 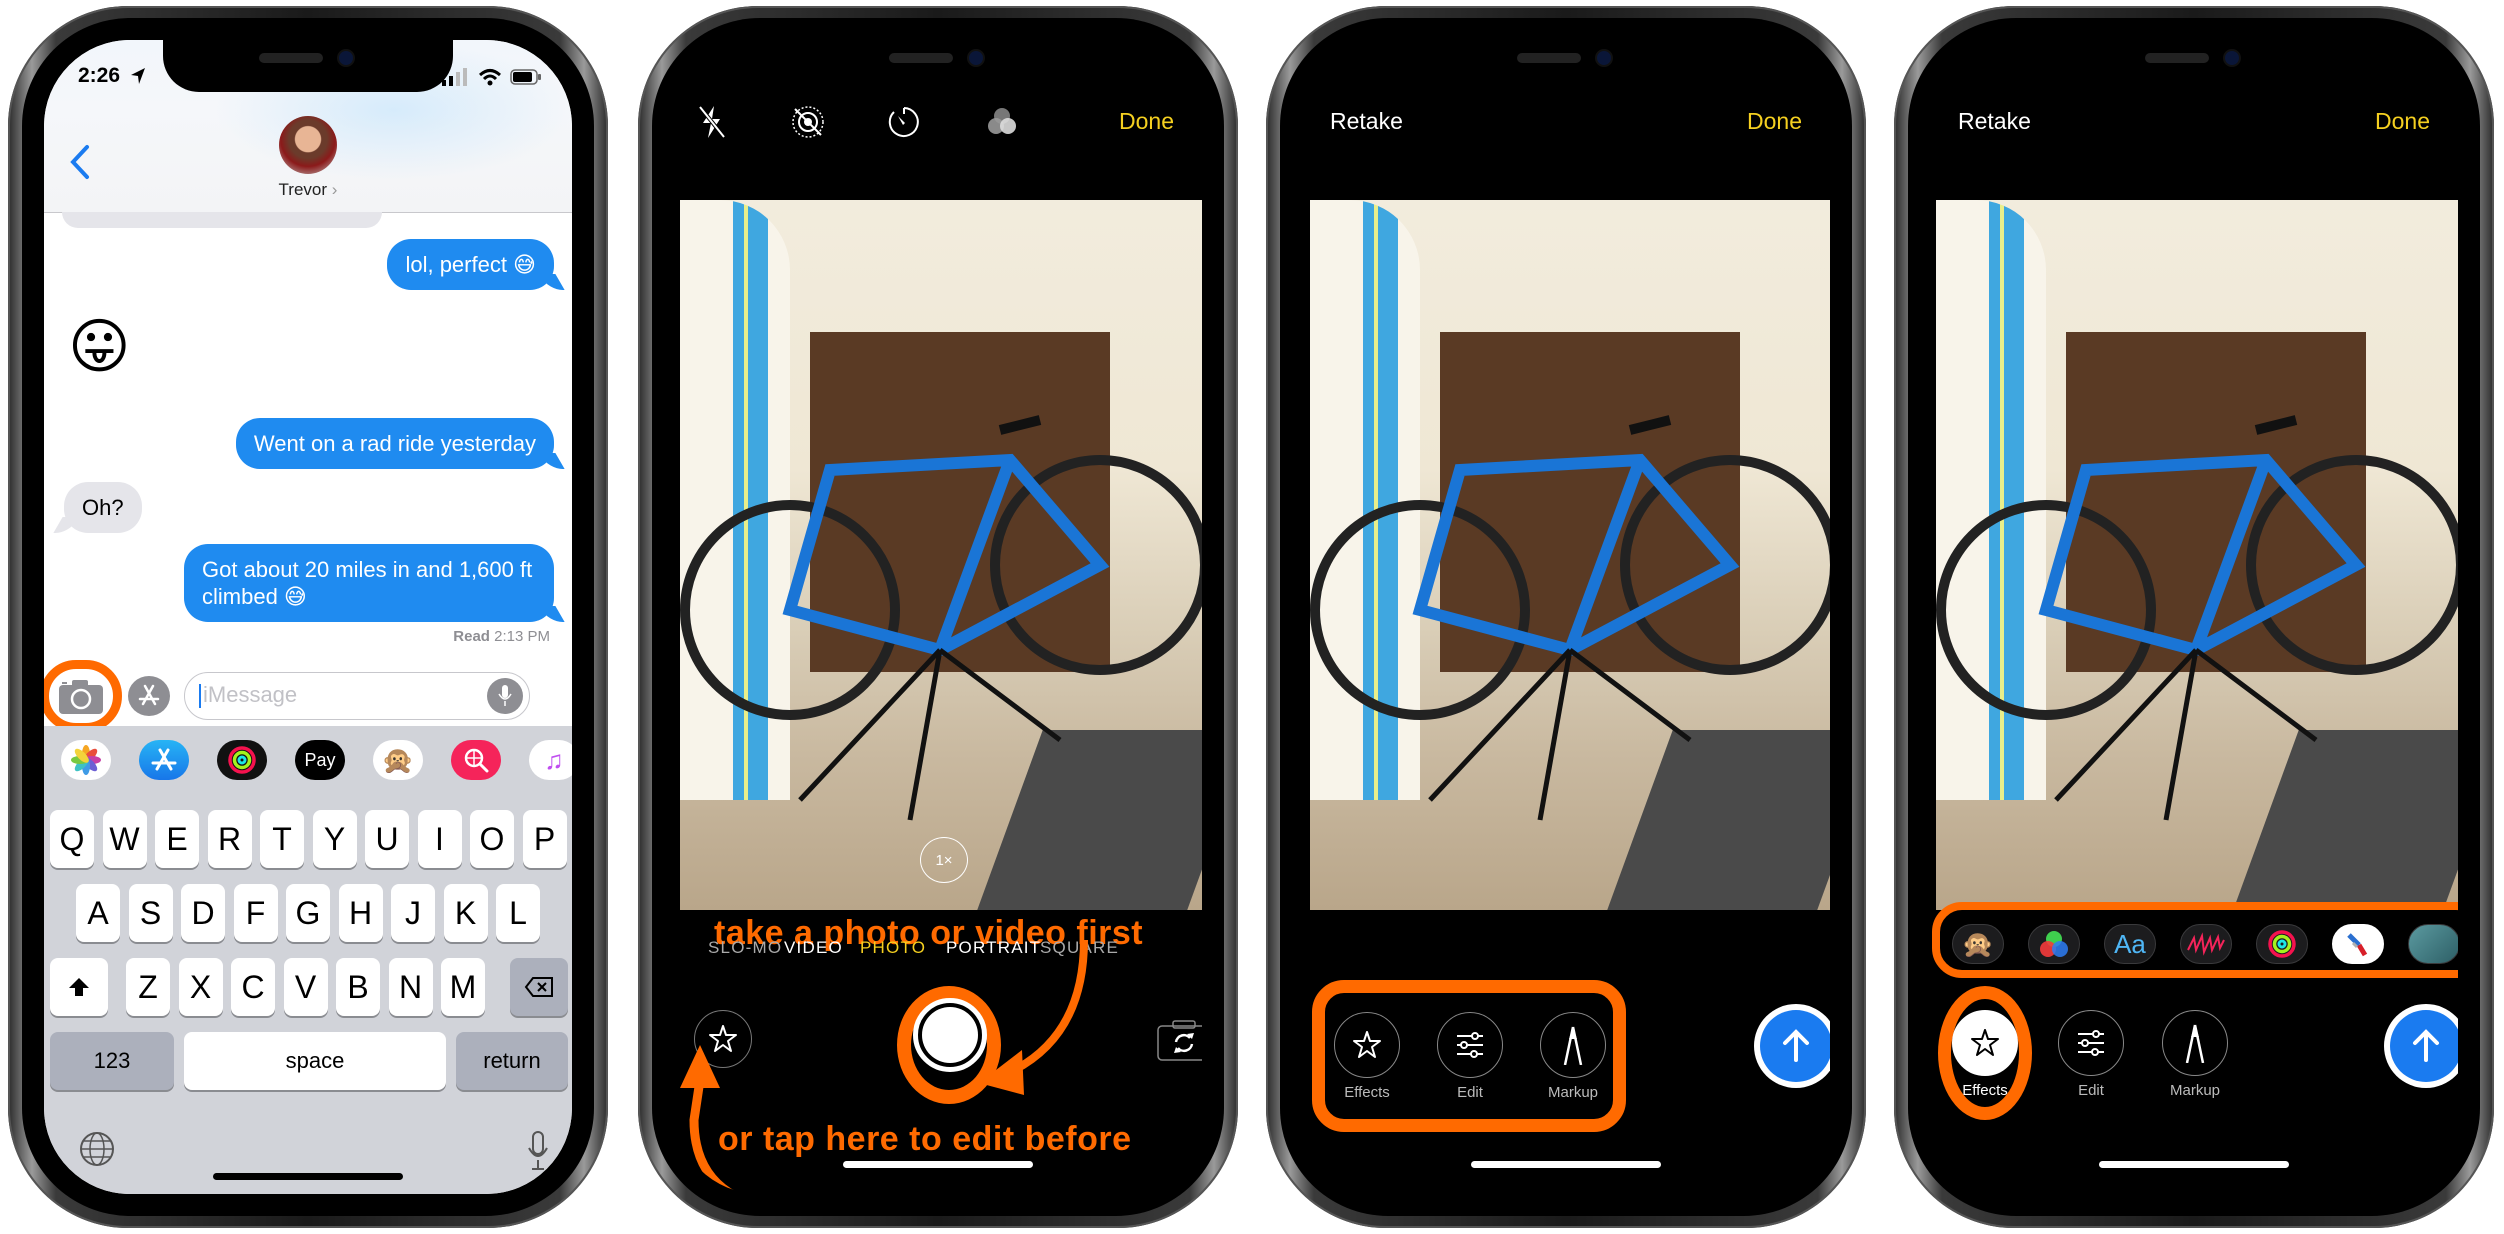 I want to click on globe-button, so click(x=97, y=1151).